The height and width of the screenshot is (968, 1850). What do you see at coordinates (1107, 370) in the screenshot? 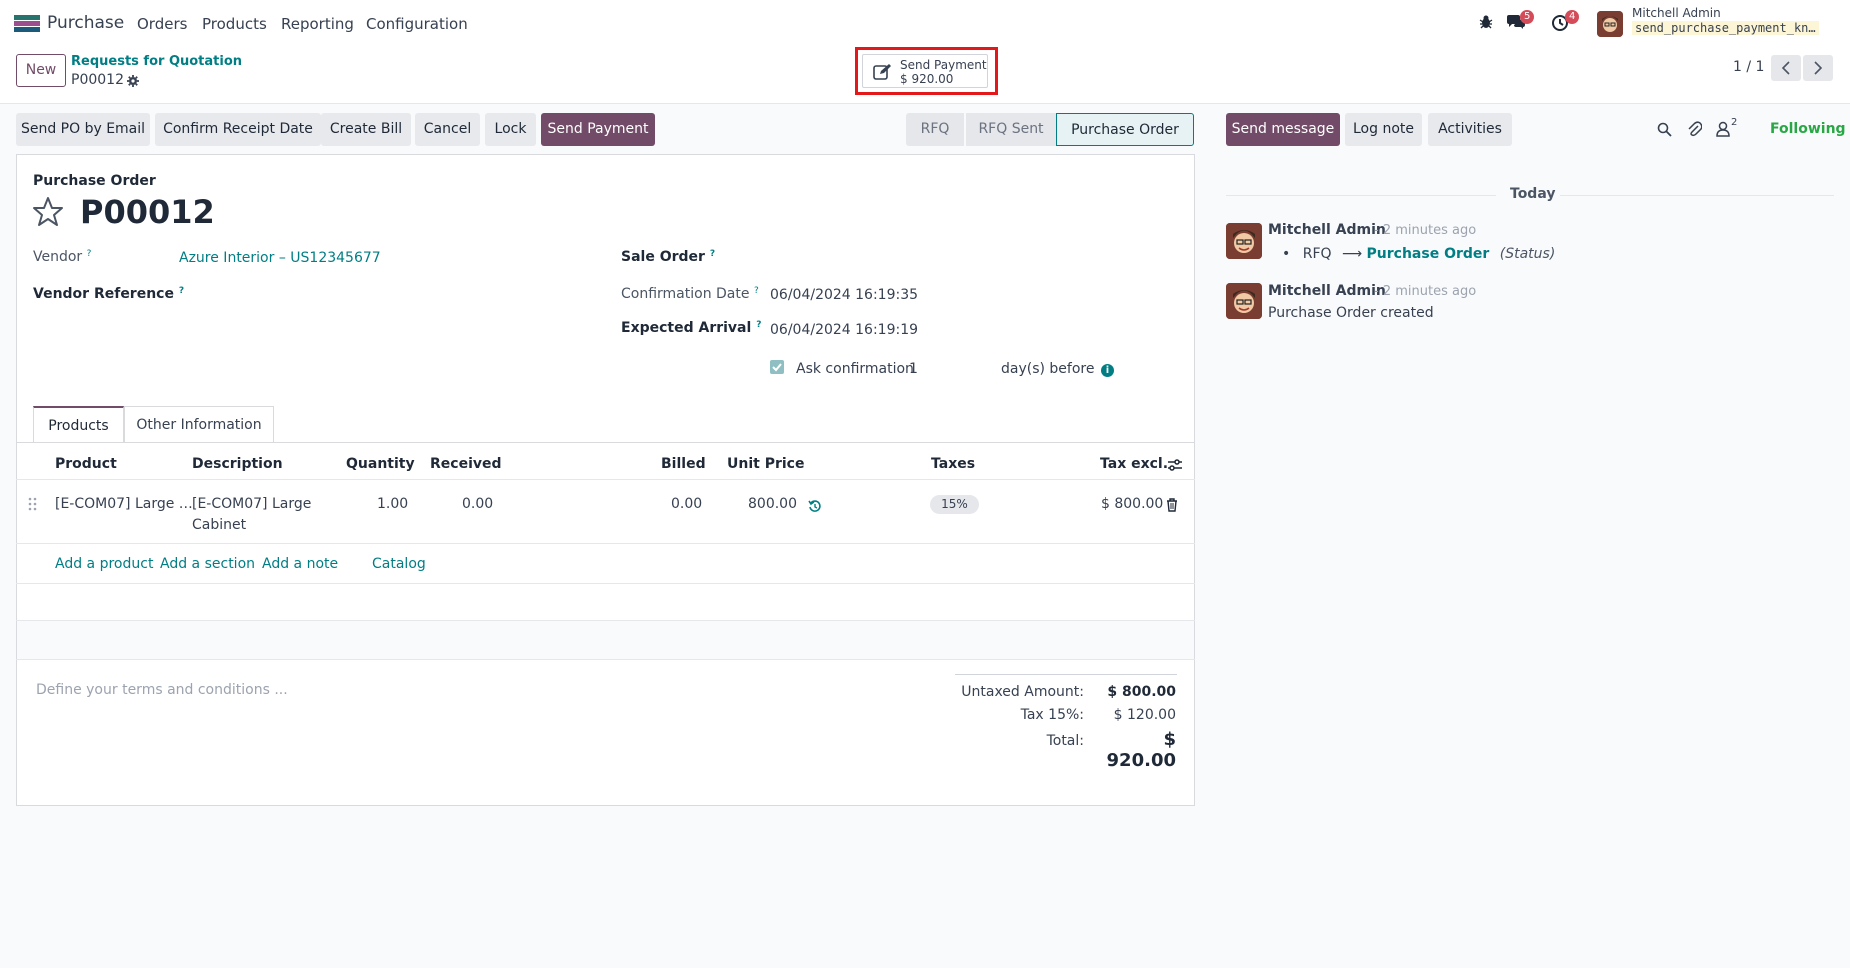
I see `info-icon: i` at bounding box center [1107, 370].